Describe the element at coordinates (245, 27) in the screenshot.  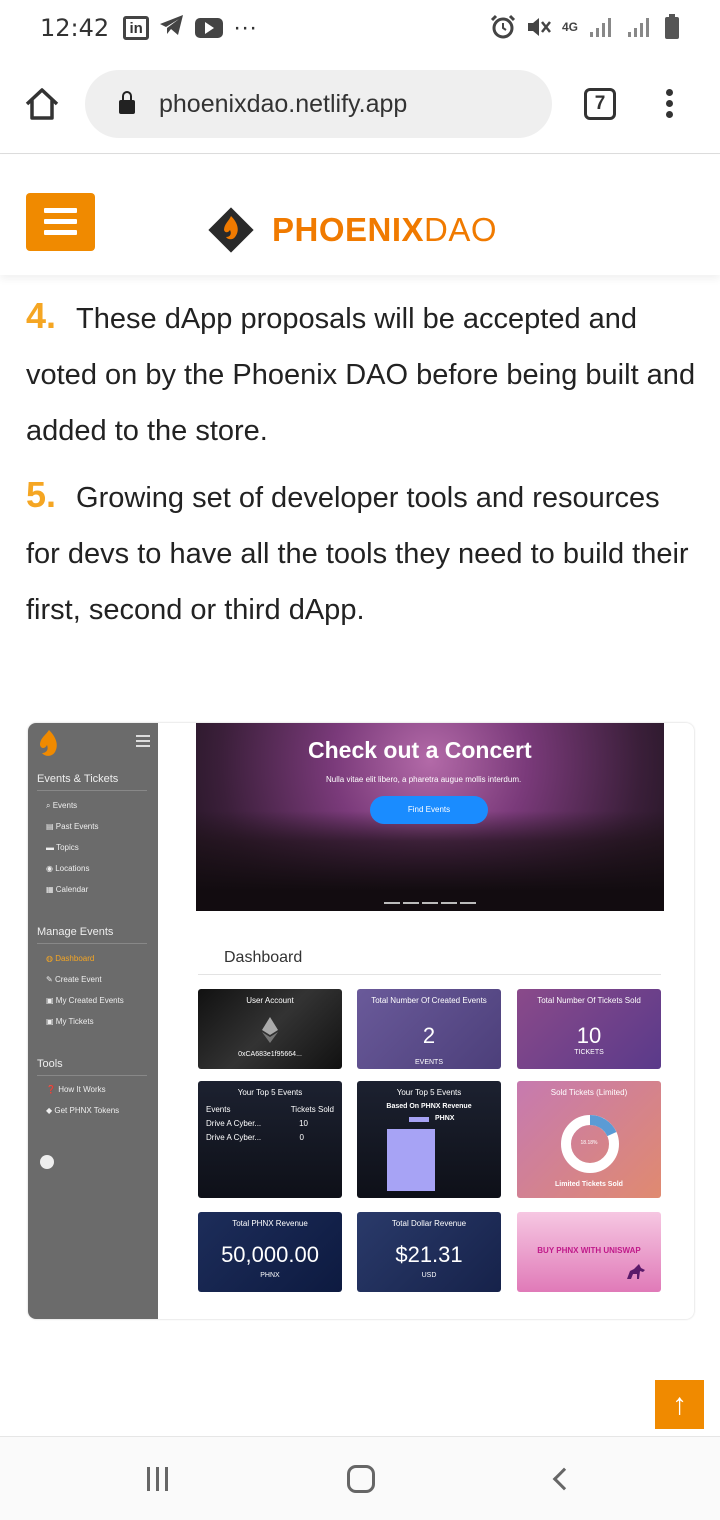
I see `more-notifications-icon: ···` at that location.